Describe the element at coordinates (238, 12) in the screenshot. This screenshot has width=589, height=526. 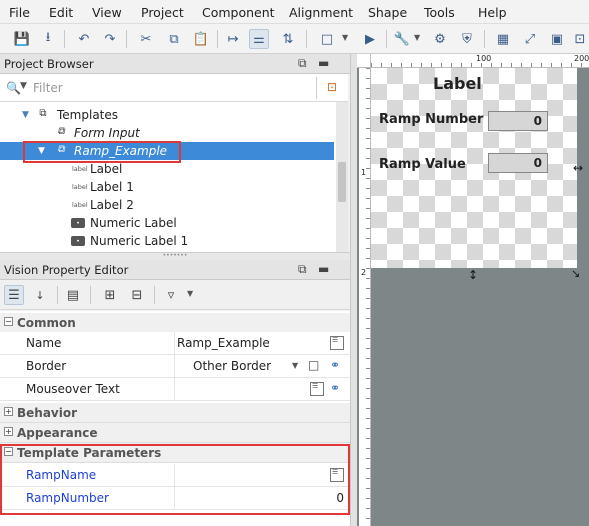
I see `menu-component: Component` at that location.